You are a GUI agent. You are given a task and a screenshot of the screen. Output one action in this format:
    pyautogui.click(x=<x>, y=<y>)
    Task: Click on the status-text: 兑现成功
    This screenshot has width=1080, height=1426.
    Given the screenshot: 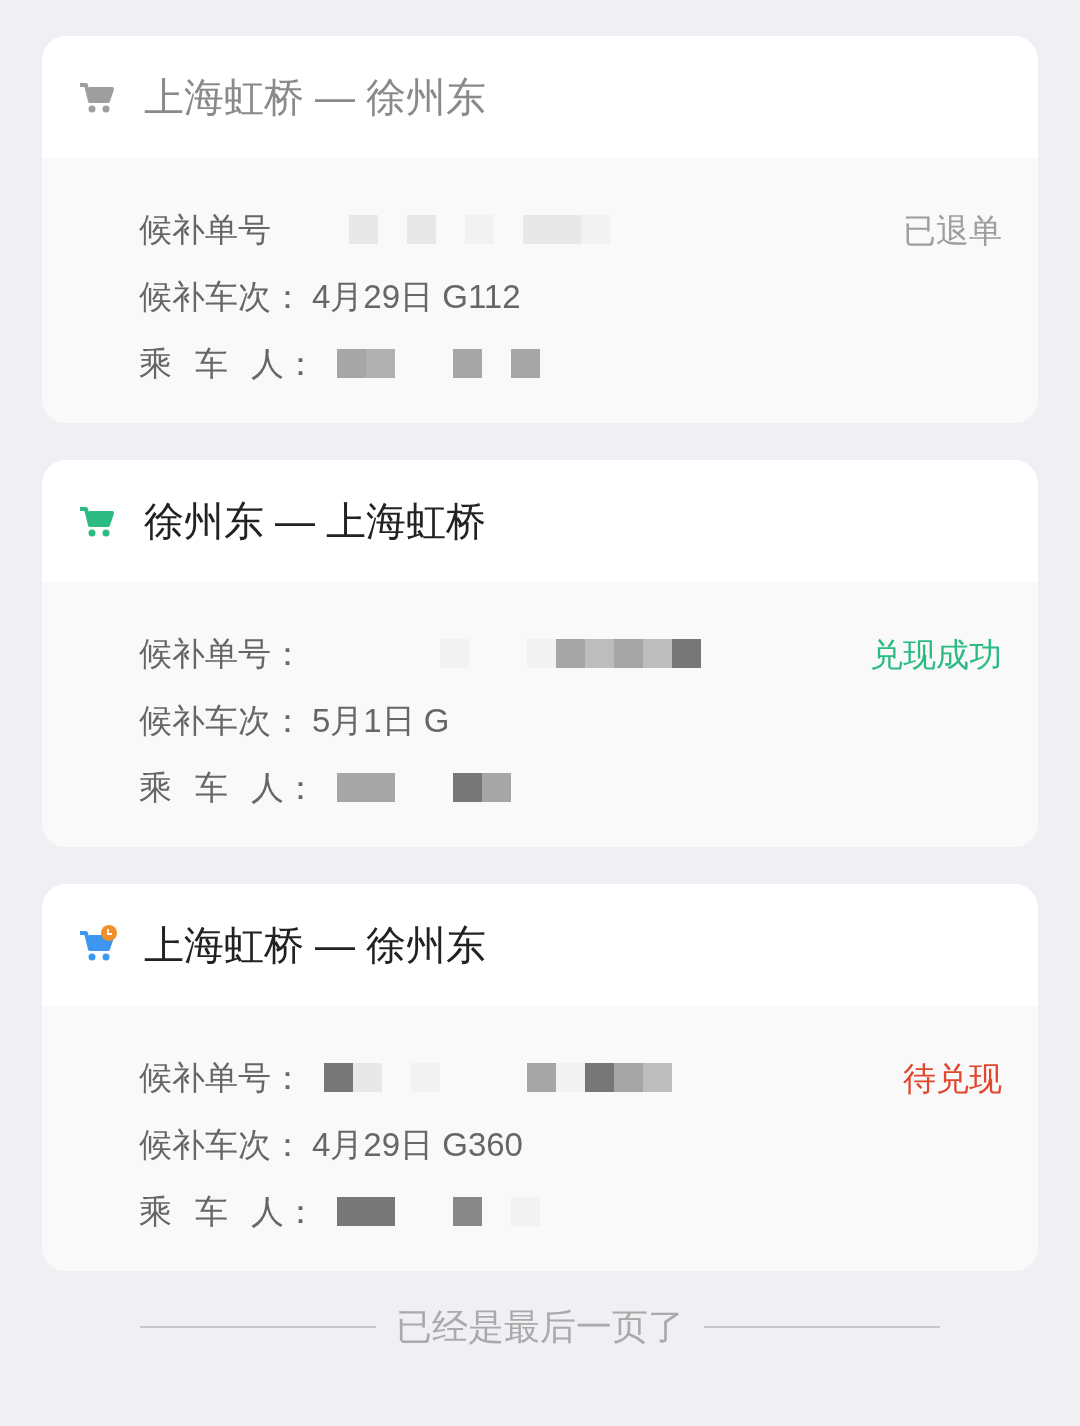 What is the action you would take?
    pyautogui.click(x=936, y=655)
    